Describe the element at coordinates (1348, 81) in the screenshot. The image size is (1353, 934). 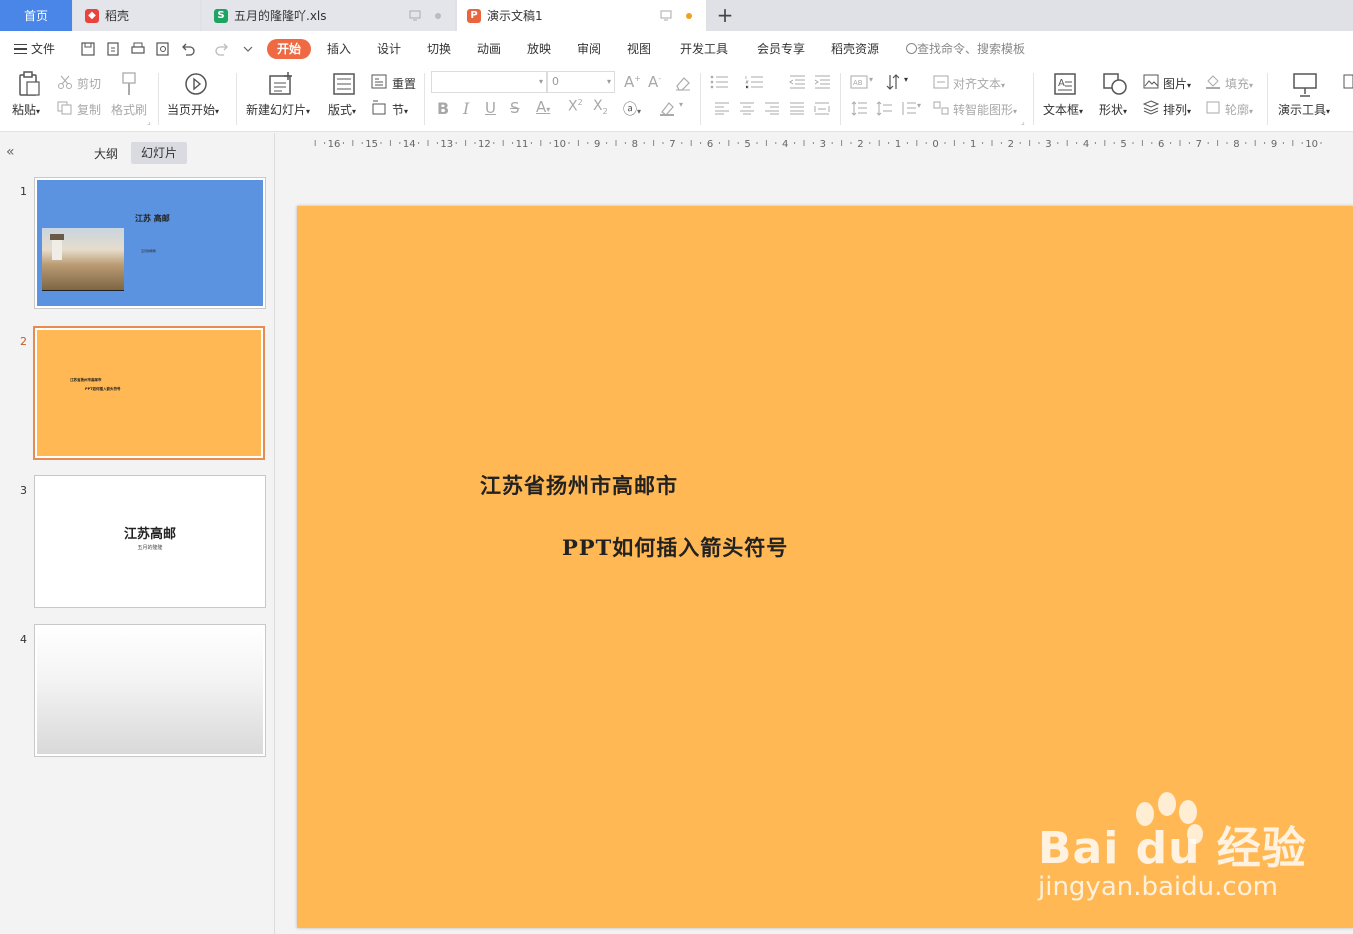
I see `more-tools-icon` at that location.